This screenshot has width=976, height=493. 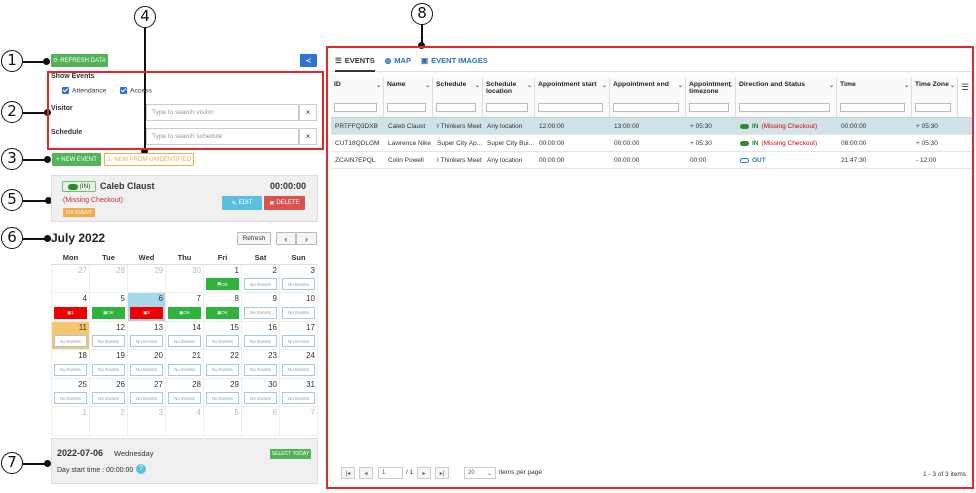 I want to click on column-header: Schedule ⌄, so click(x=458, y=97).